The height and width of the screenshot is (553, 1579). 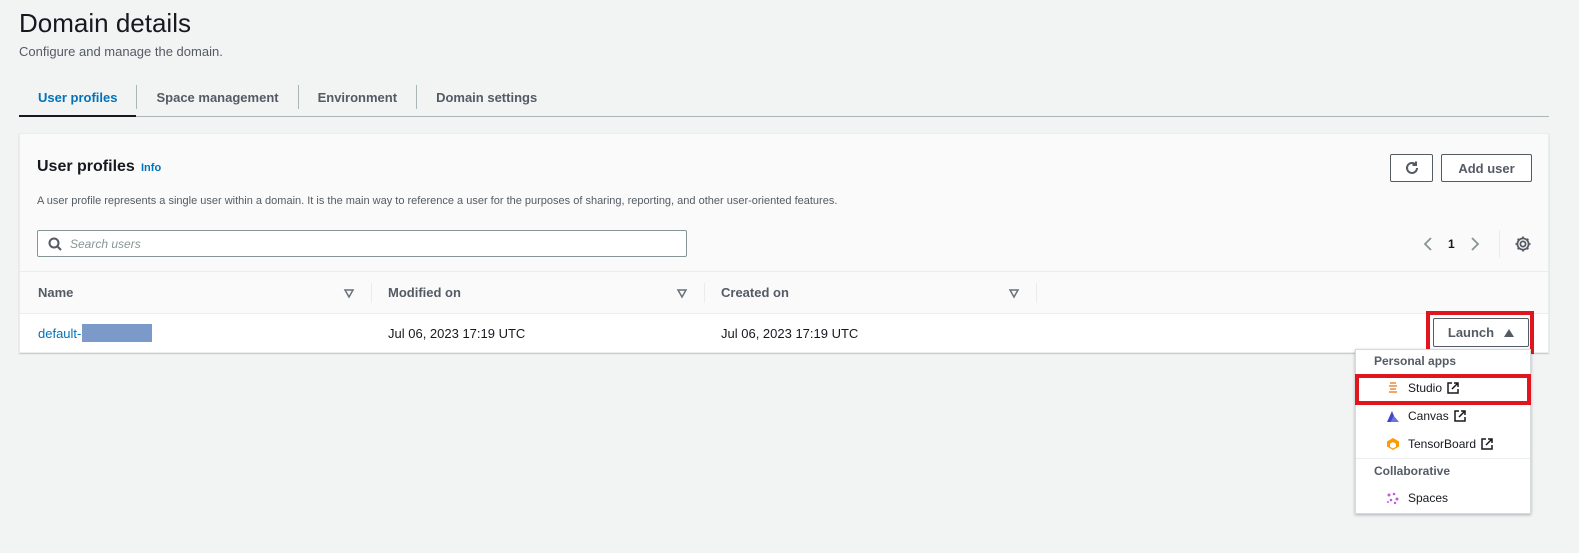 I want to click on menu-divider, so click(x=1443, y=458).